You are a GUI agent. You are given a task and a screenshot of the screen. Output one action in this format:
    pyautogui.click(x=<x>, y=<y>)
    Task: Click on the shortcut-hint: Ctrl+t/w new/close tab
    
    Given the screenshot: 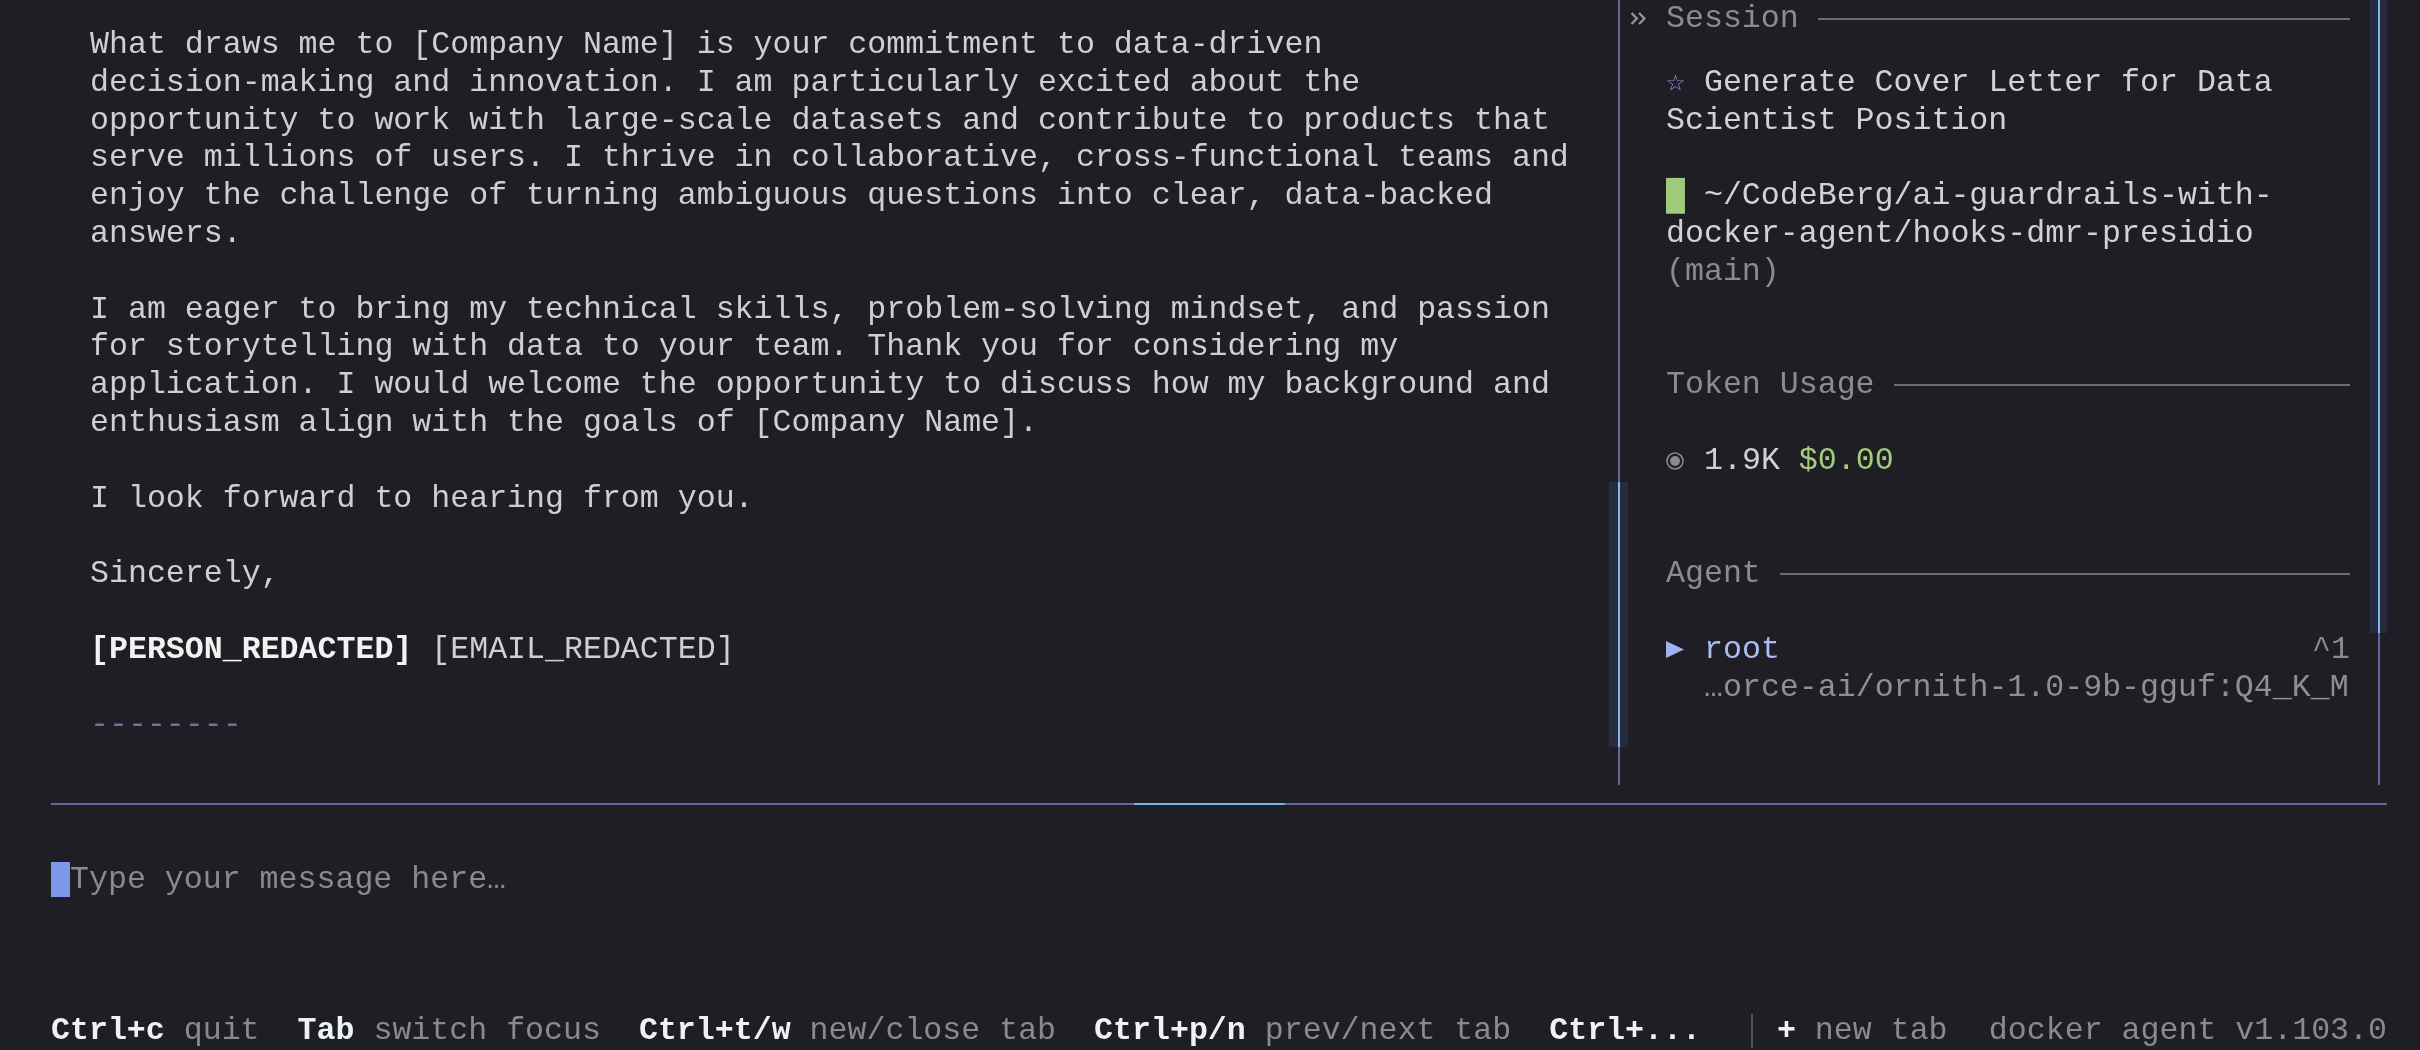 What is the action you would take?
    pyautogui.click(x=847, y=1031)
    